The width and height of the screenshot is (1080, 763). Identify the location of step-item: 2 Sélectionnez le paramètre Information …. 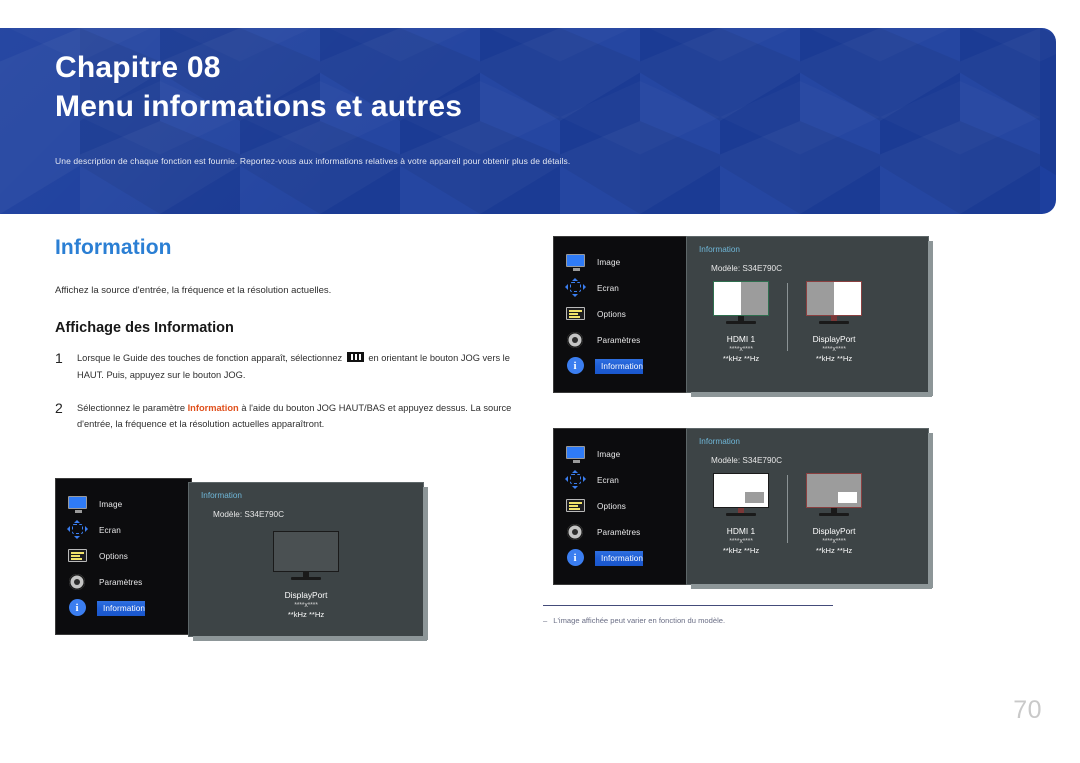
(290, 416).